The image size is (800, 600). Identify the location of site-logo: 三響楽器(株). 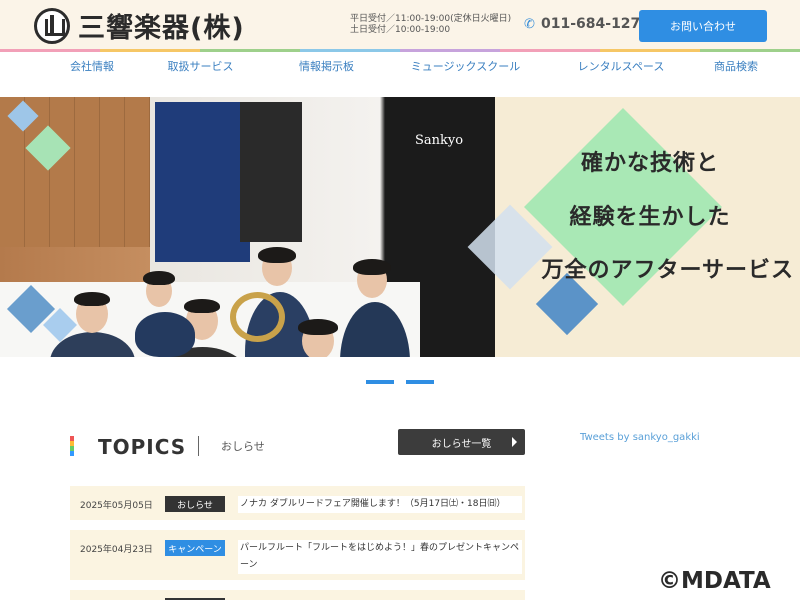
(139, 25).